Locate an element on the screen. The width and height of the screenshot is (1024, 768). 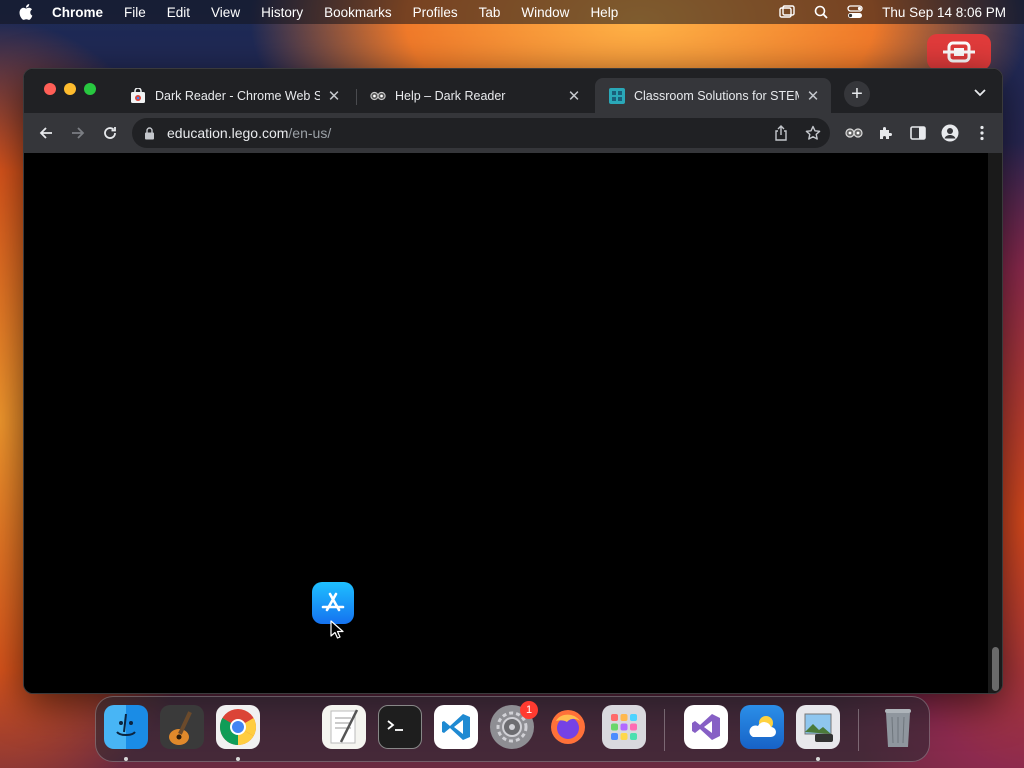
visual-studio-icon is located at coordinates (706, 727).